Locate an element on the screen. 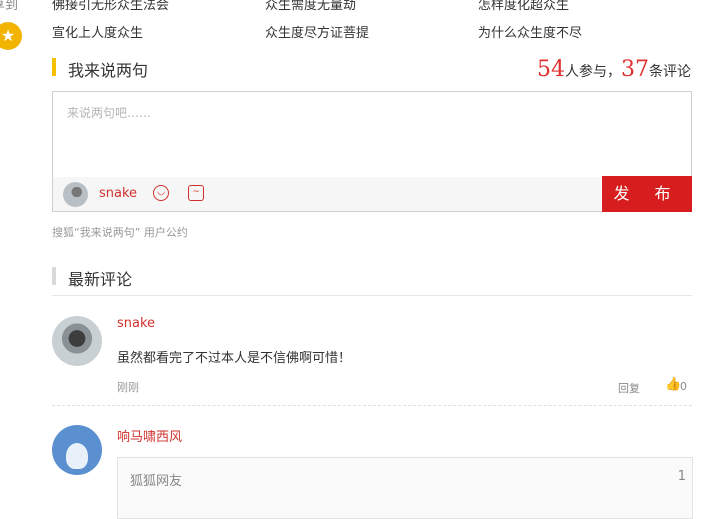  latest-comments-title: 最新评论 is located at coordinates (100, 279).